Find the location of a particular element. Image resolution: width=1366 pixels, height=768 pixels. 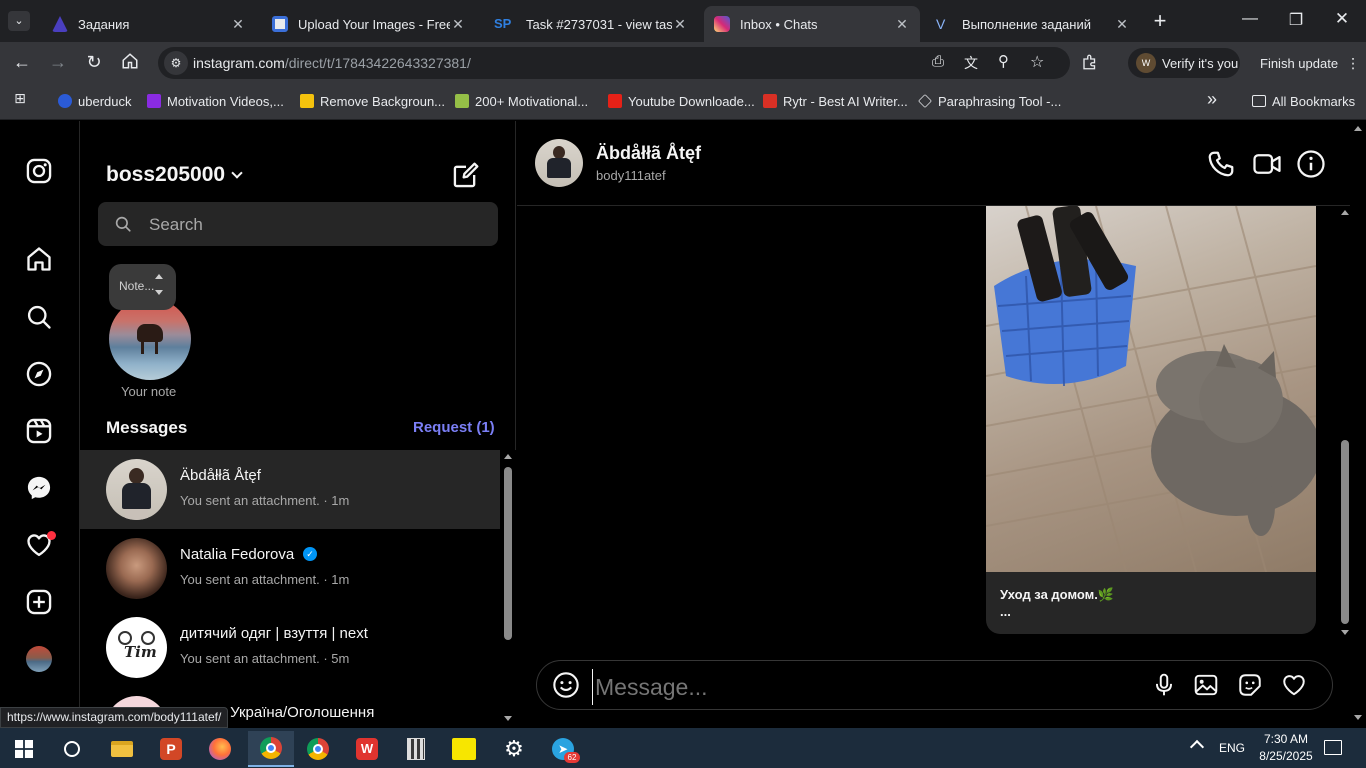

create-post-icon is located at coordinates (39, 602).